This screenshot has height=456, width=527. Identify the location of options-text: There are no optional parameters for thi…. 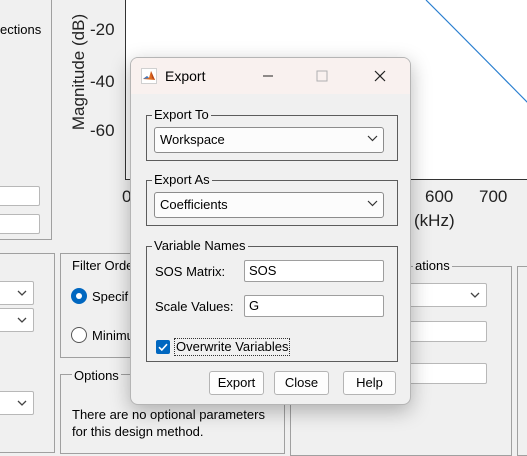
(168, 423).